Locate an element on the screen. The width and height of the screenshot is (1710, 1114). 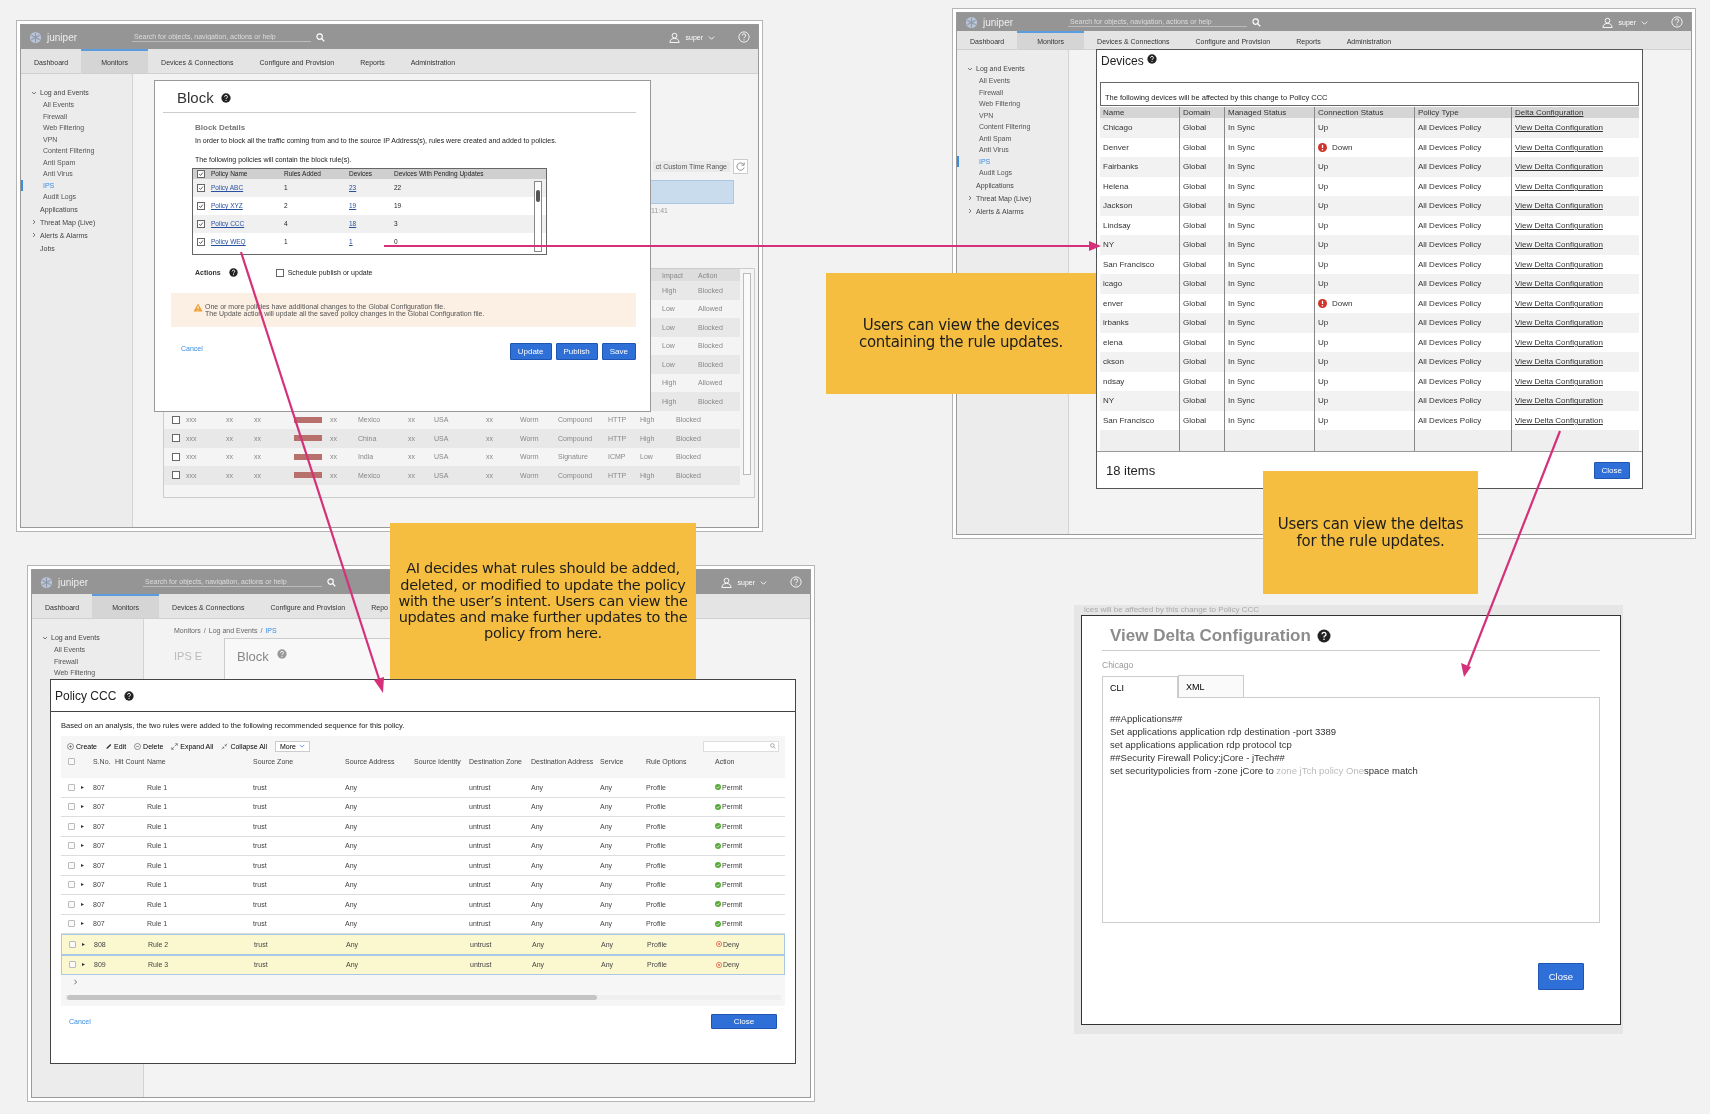
refresh-icon is located at coordinates (740, 166).